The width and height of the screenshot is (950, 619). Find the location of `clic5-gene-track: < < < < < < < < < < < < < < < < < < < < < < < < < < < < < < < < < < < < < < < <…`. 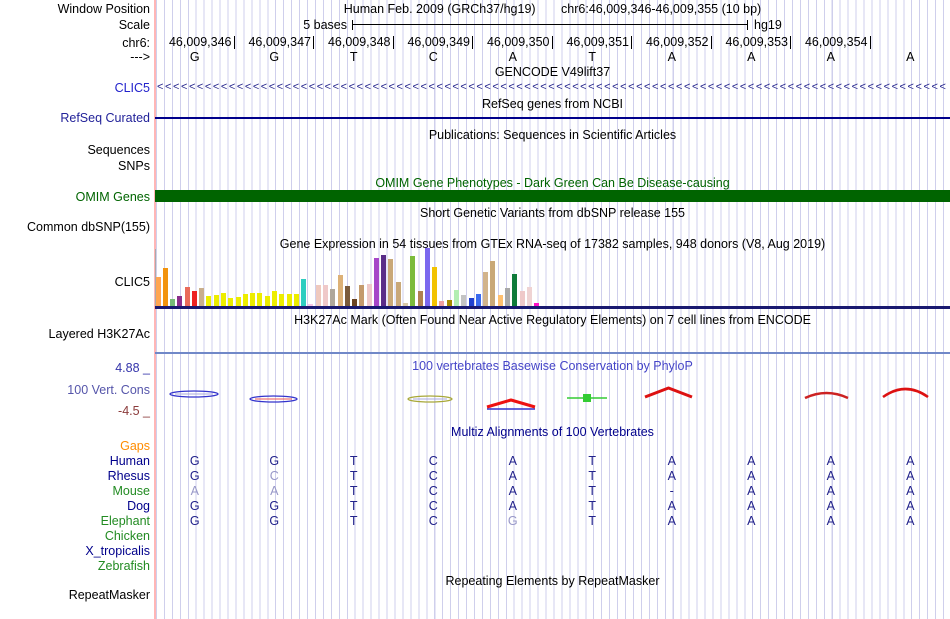

clic5-gene-track: < < < < < < < < < < < < < < < < < < < < < < < < < < < < < < < < < < < < < < < <… is located at coordinates (551, 87).